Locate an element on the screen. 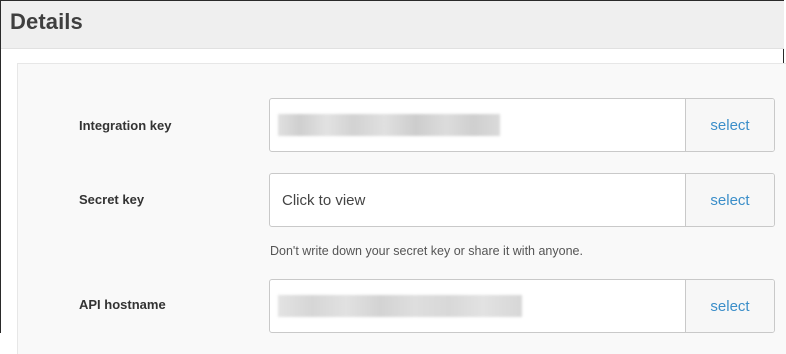 The width and height of the screenshot is (786, 354). api-hostname-label: API hostname is located at coordinates (122, 304).